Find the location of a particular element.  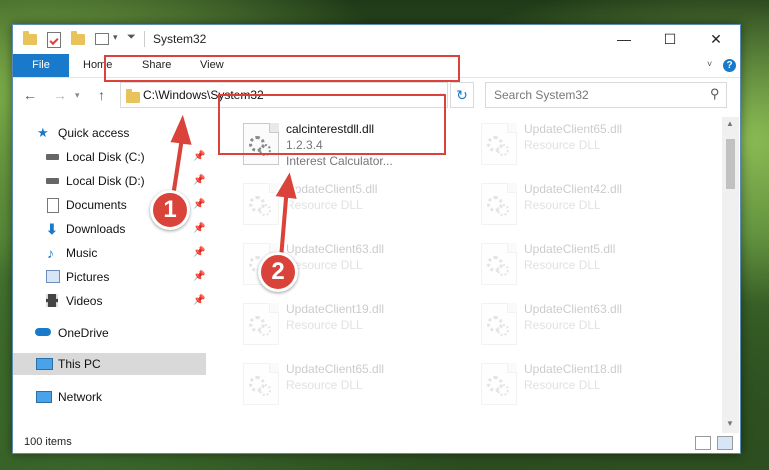

sidebar-item-pictures: Pictures 📌 is located at coordinates (109, 277).